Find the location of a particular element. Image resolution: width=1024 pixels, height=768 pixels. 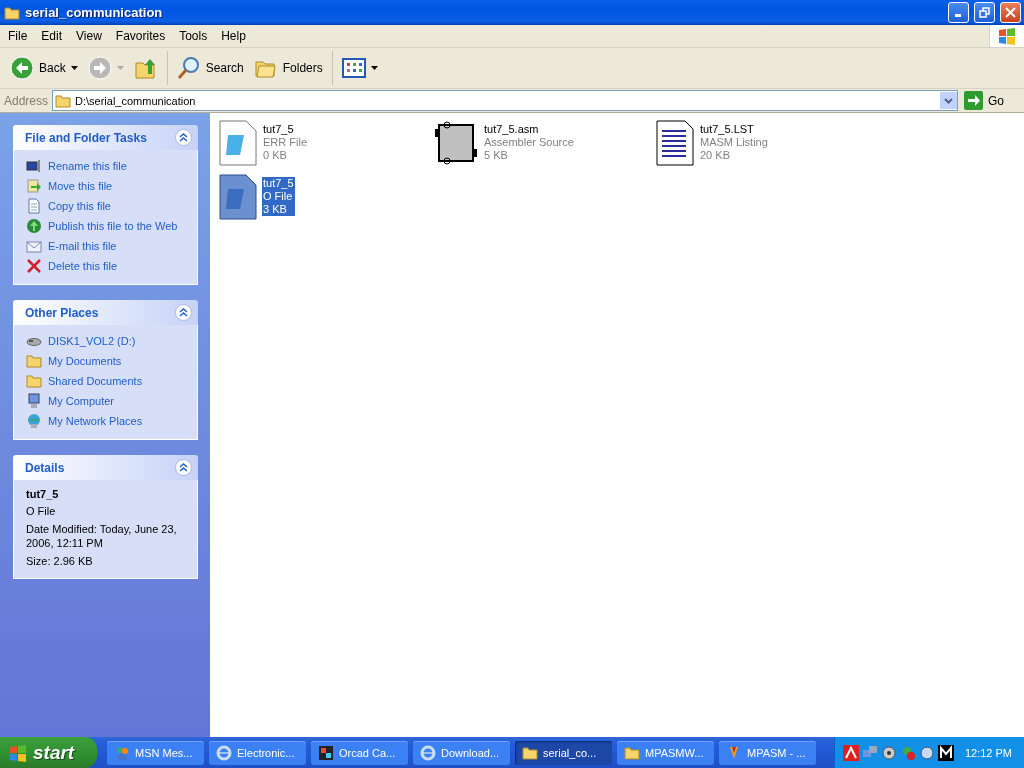

move-icon is located at coordinates (34, 186).